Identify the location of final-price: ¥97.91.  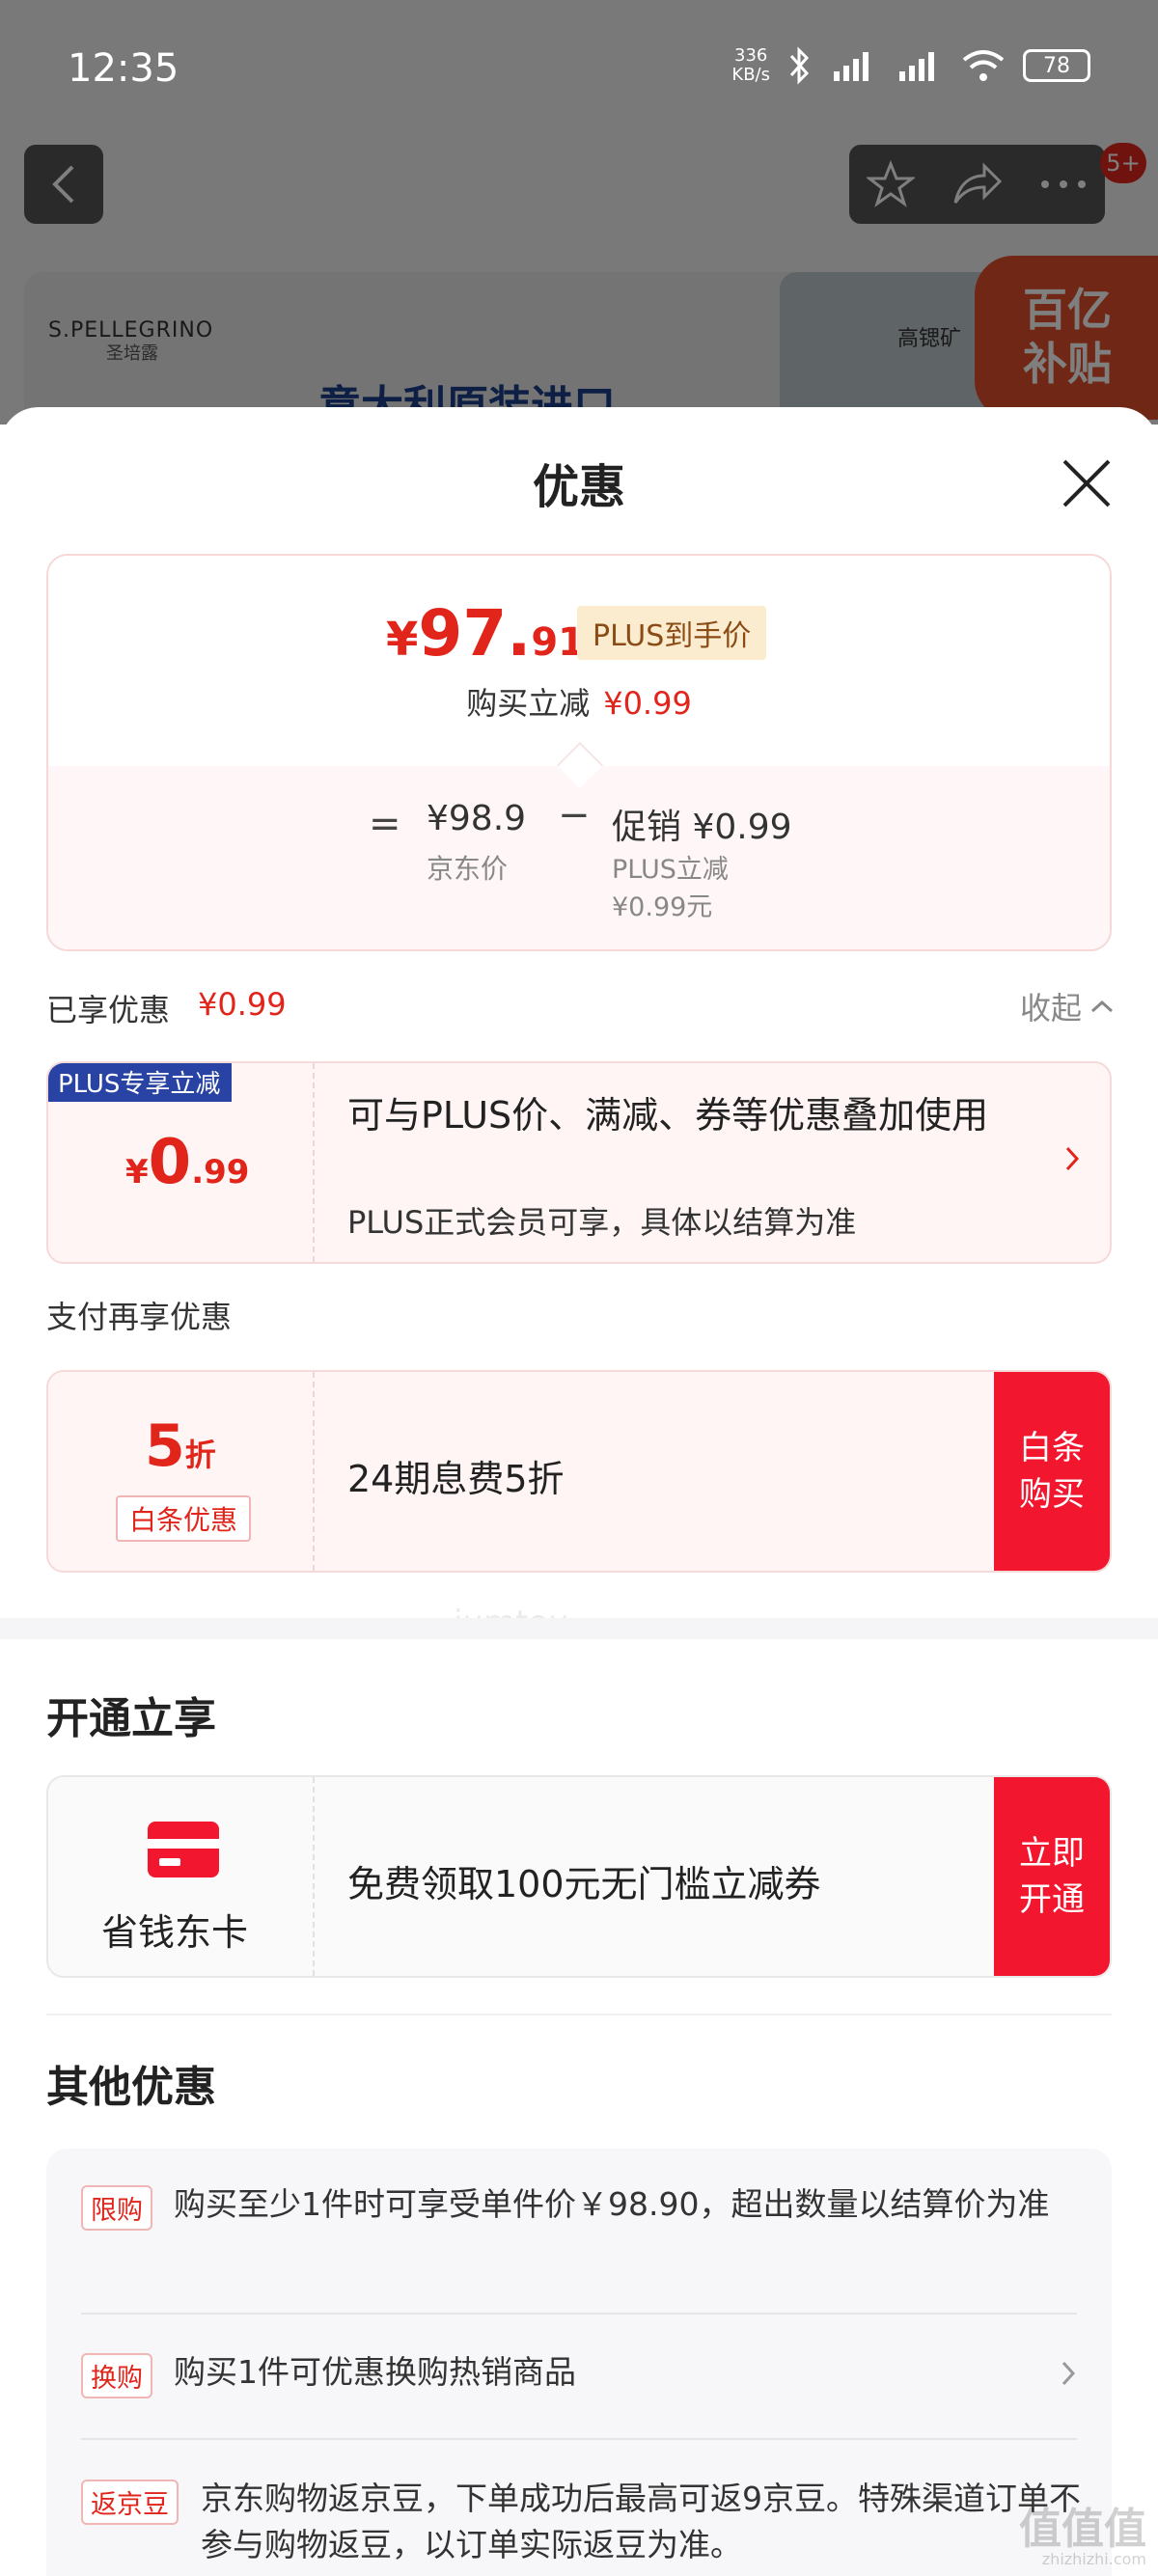
(485, 633).